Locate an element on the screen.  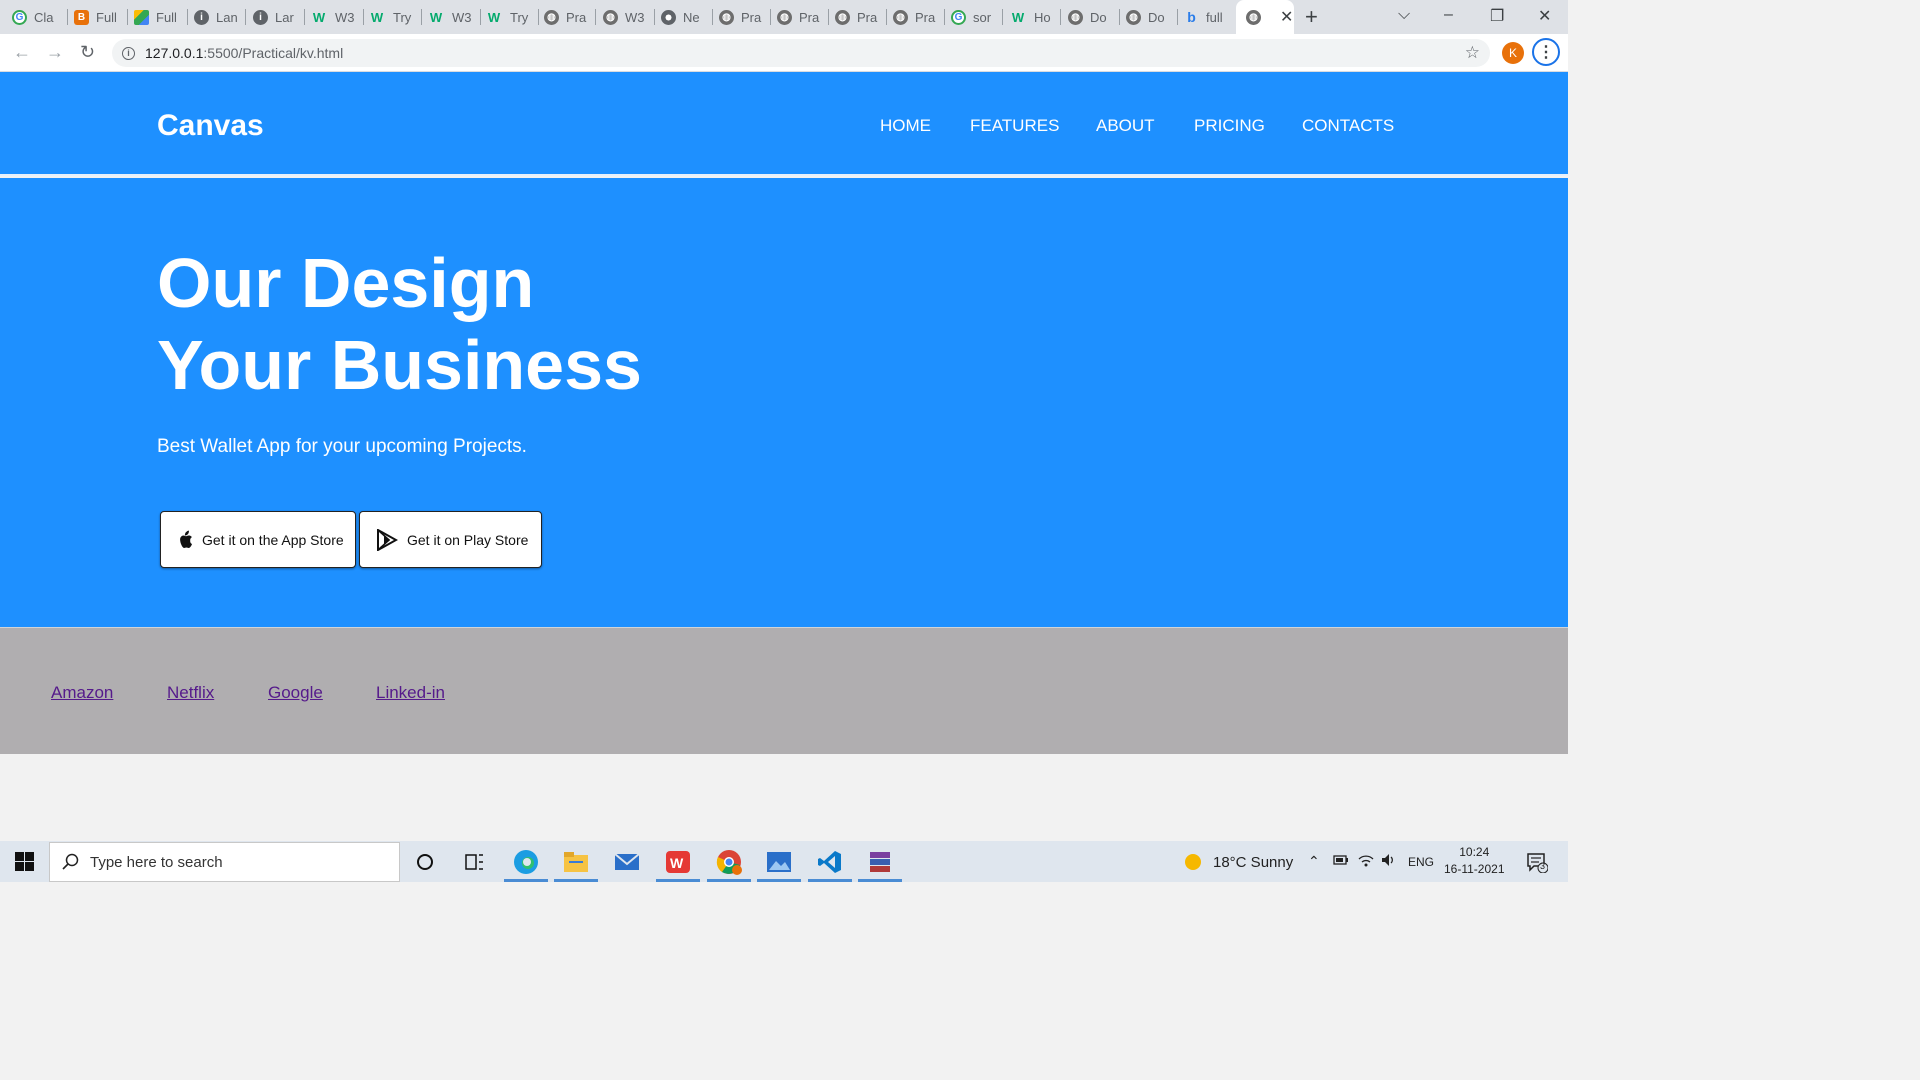
app-store-button: Get it on the App Store is located at coordinates (258, 539).